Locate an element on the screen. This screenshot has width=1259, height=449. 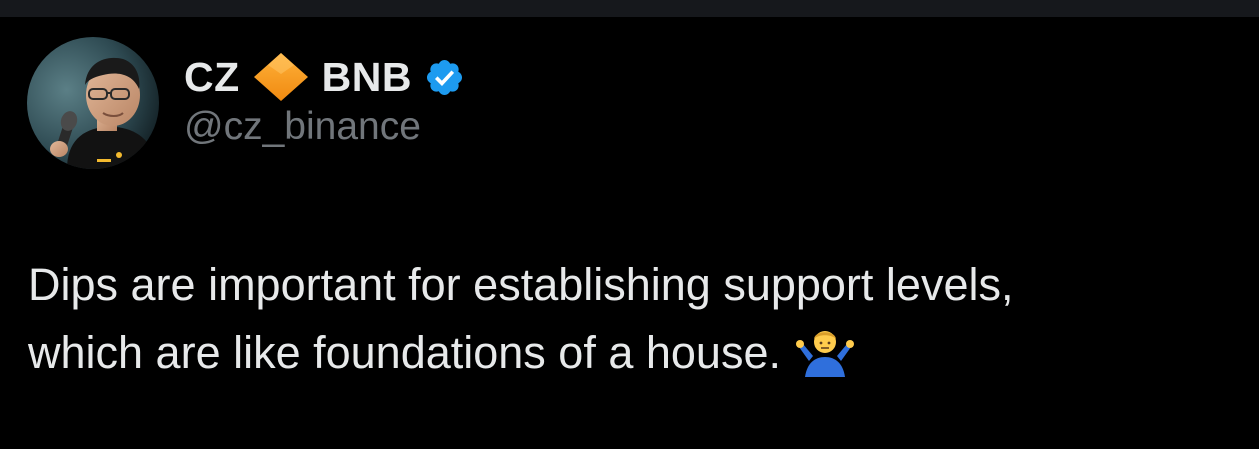
display-name-second: BNB is located at coordinates (367, 77).